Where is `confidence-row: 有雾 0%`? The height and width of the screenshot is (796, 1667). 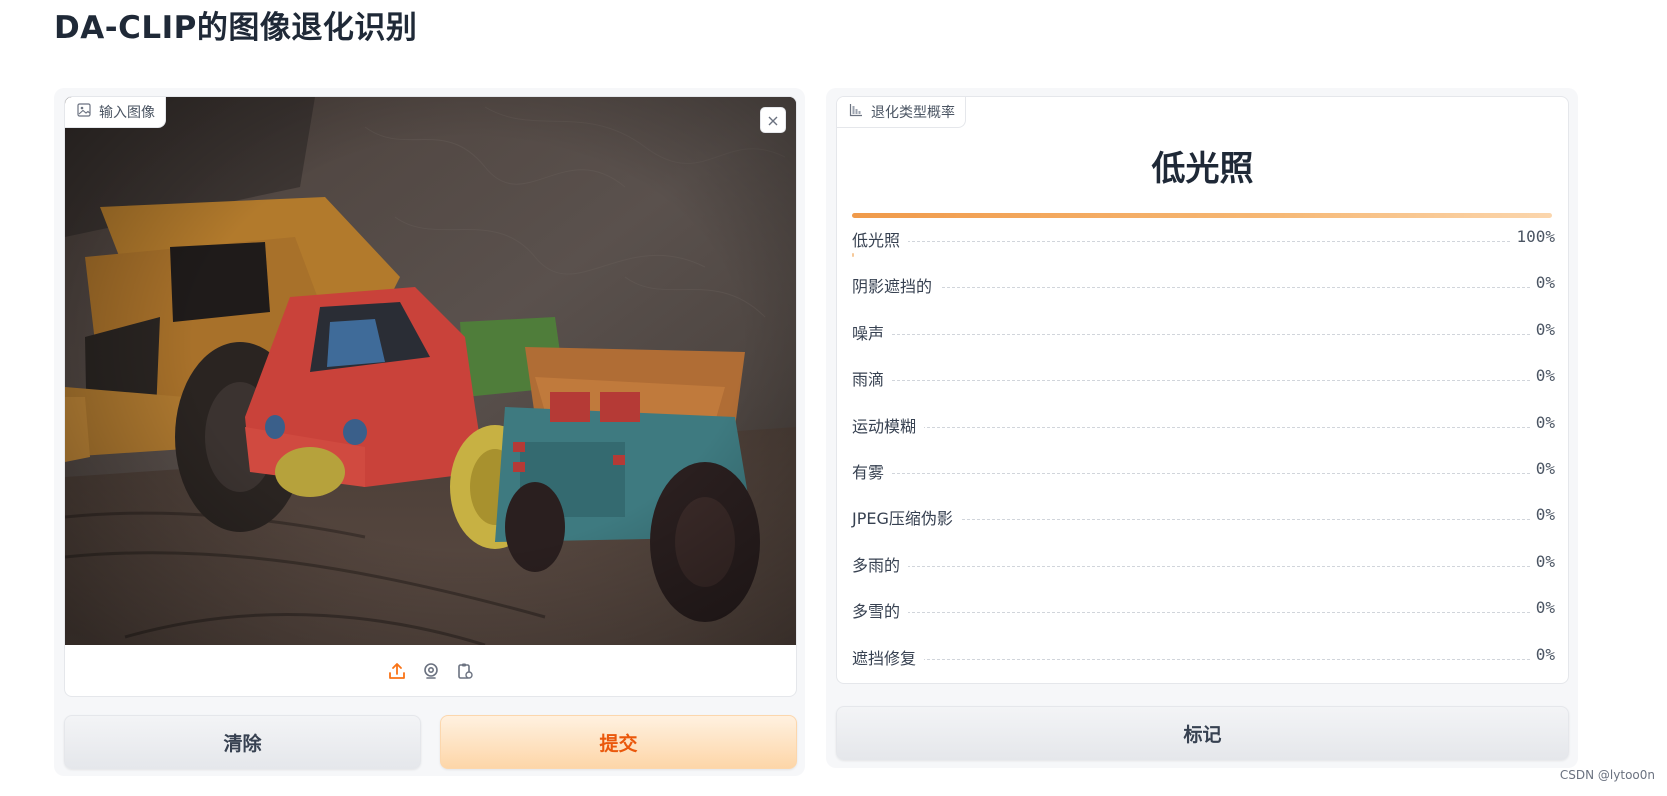
confidence-row: 有雾 0% is located at coordinates (1203, 471).